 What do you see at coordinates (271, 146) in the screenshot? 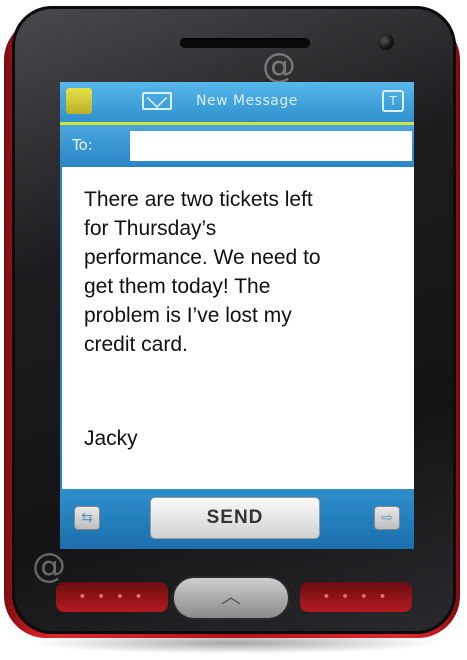
I see `recipient-input` at bounding box center [271, 146].